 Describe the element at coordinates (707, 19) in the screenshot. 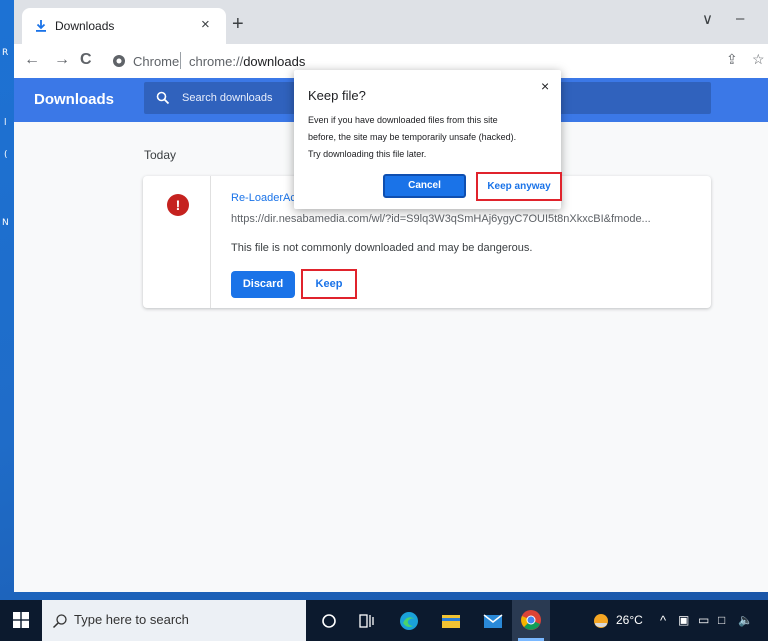

I see `restore-button: ∨` at that location.